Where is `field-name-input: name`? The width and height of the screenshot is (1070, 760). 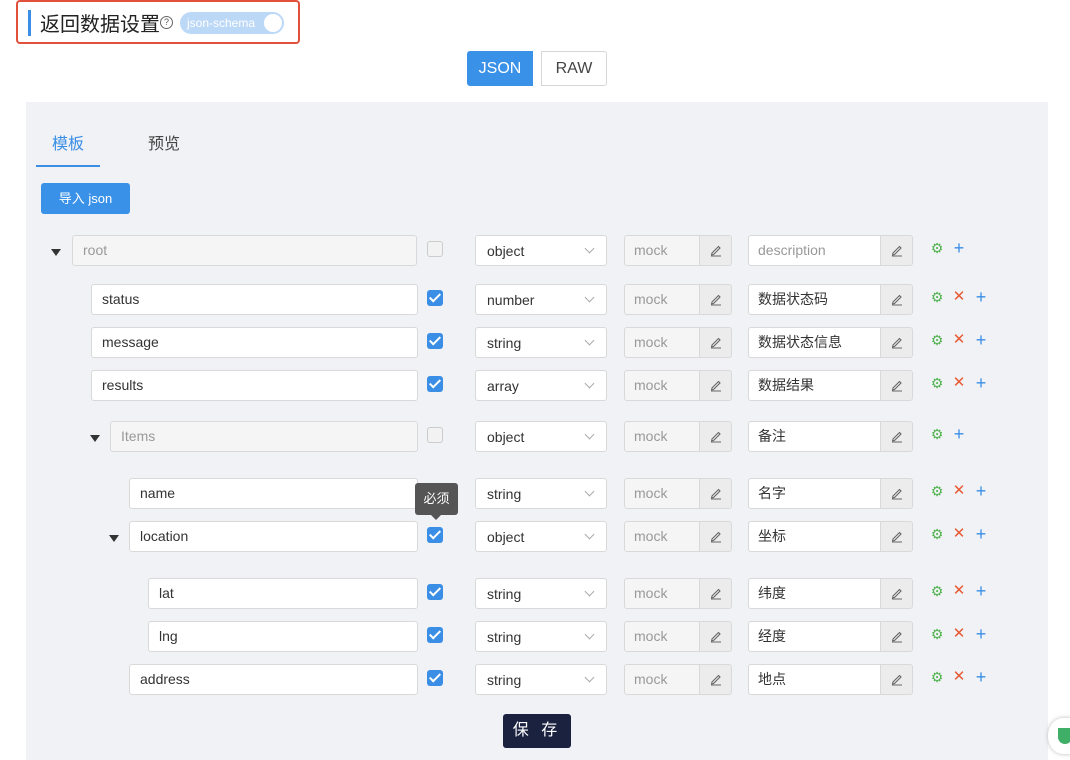
field-name-input: name is located at coordinates (273, 493).